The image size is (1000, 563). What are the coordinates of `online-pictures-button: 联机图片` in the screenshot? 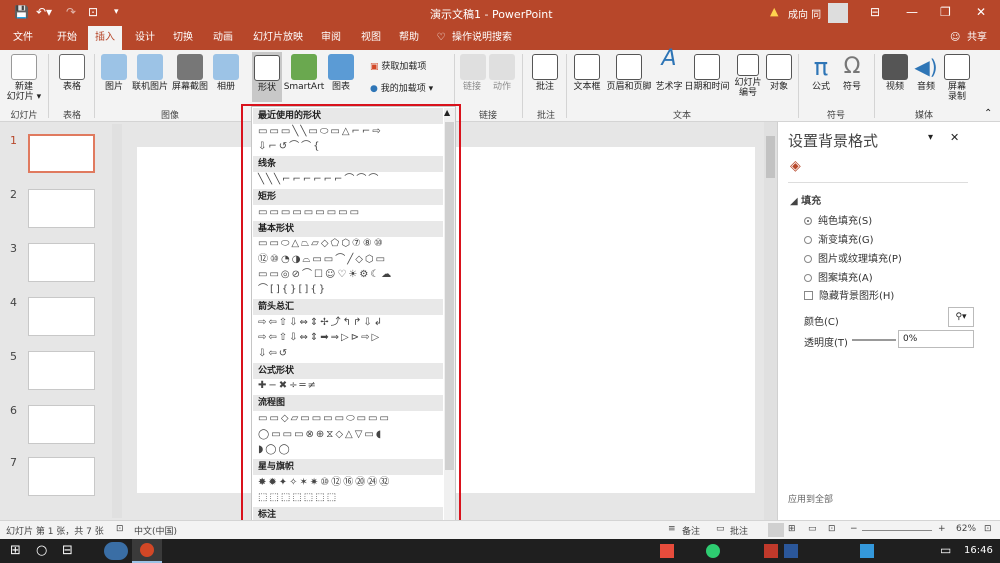 It's located at (150, 73).